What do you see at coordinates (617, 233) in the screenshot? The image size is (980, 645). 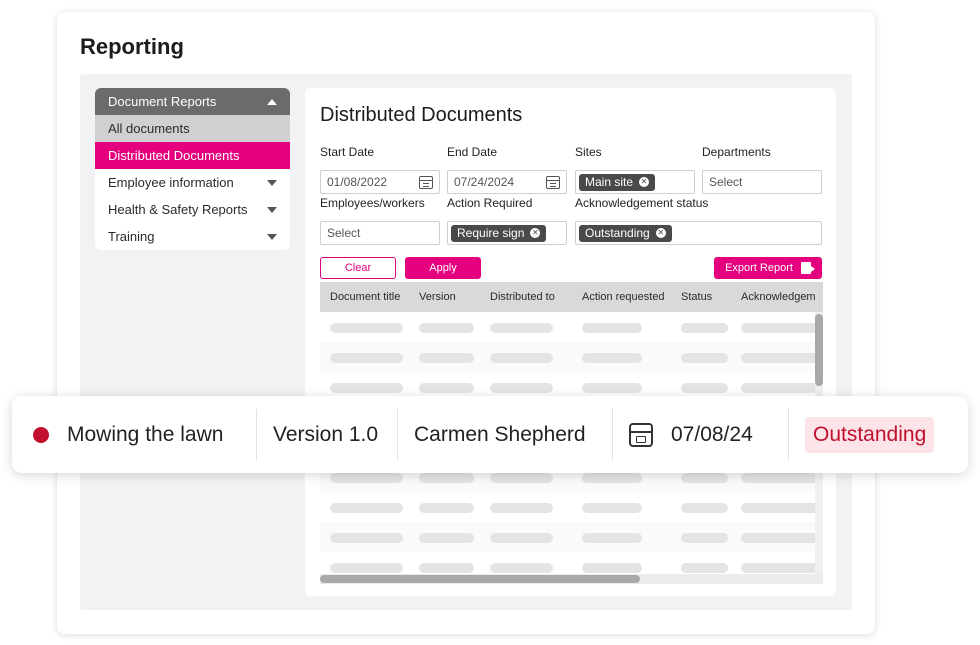 I see `chip-label: Outstanding` at bounding box center [617, 233].